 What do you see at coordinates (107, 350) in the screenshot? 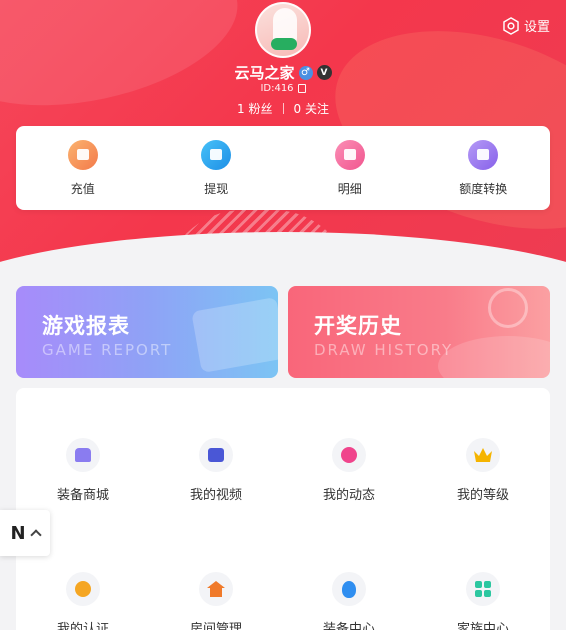
I see `banner-subtitle: GAME REPORT` at bounding box center [107, 350].